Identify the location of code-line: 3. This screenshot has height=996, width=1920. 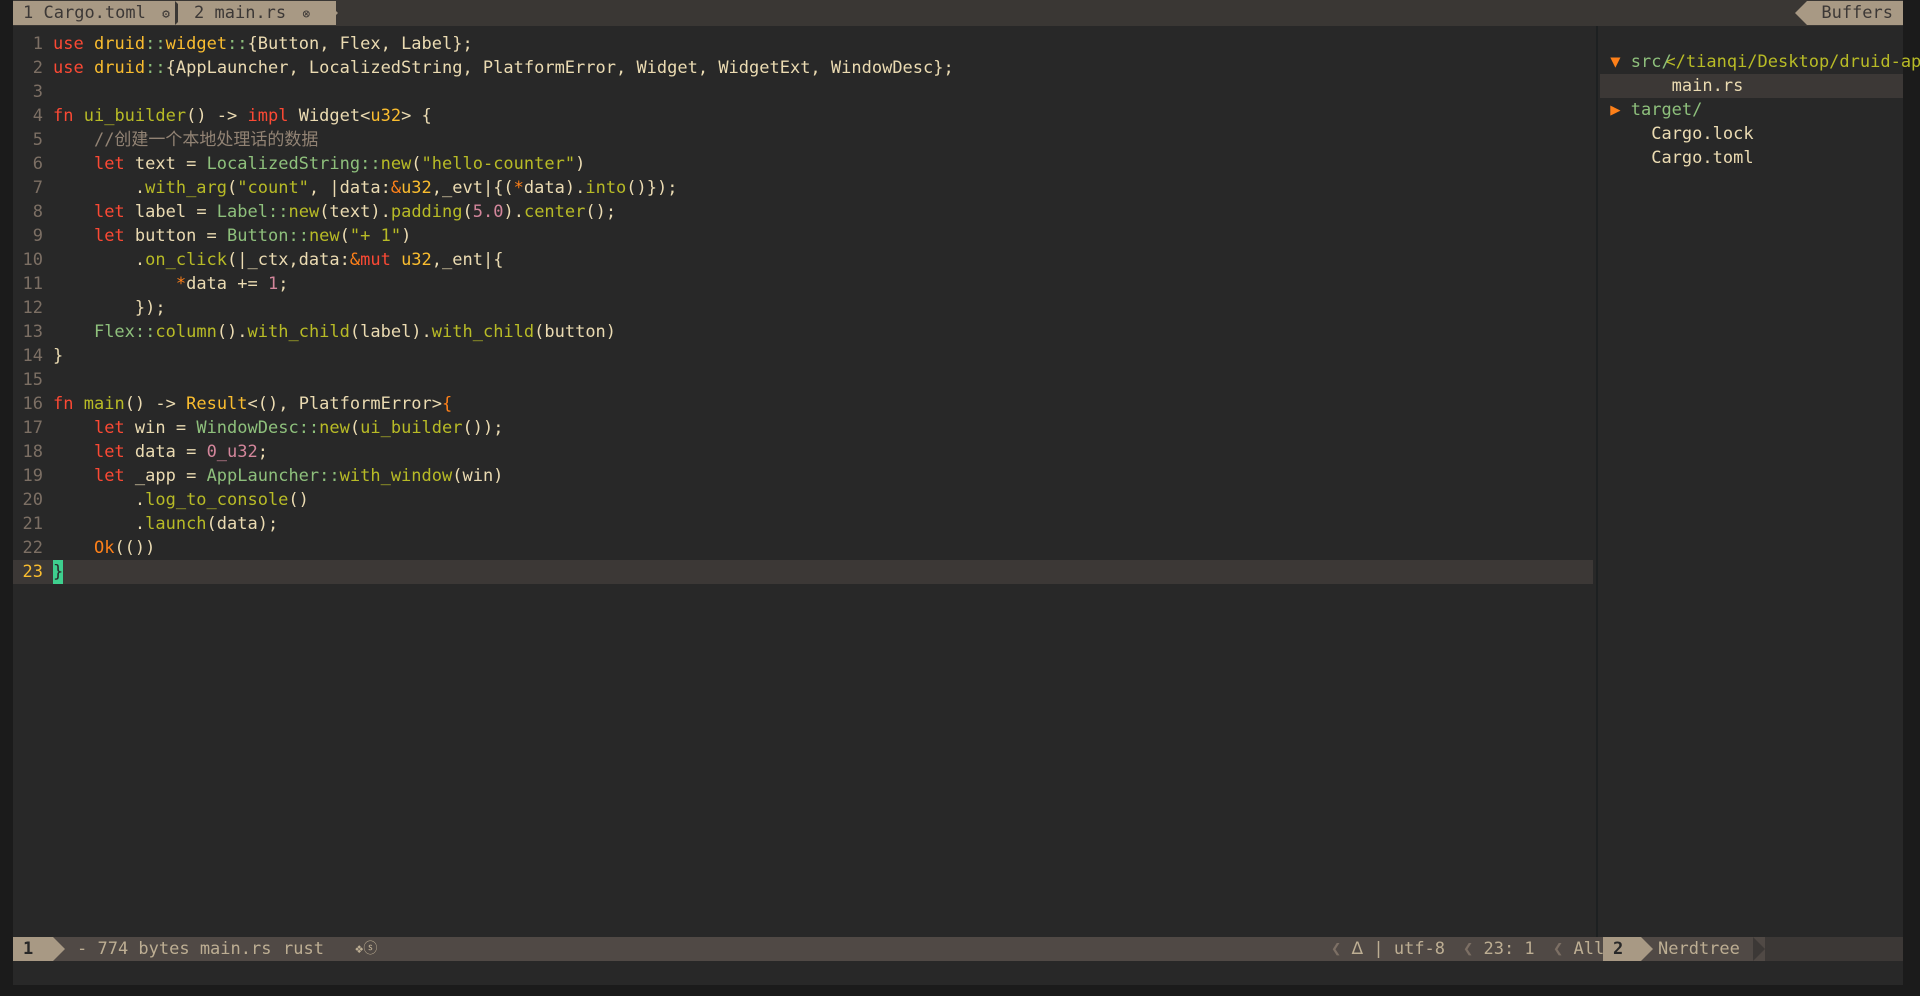
(803, 92).